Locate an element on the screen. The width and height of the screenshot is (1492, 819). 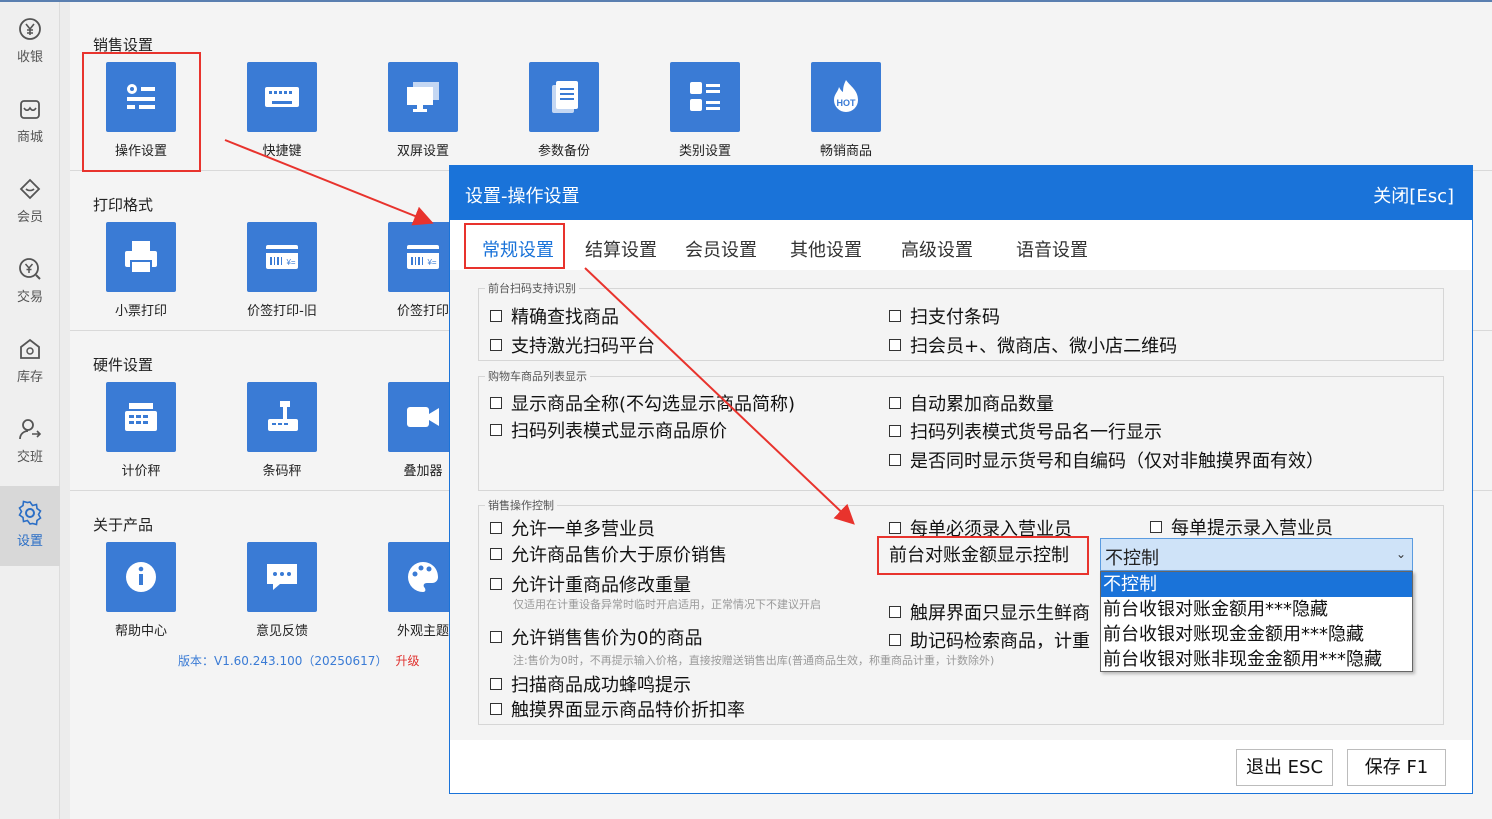
arrow-to-dialog is located at coordinates (329, 182).